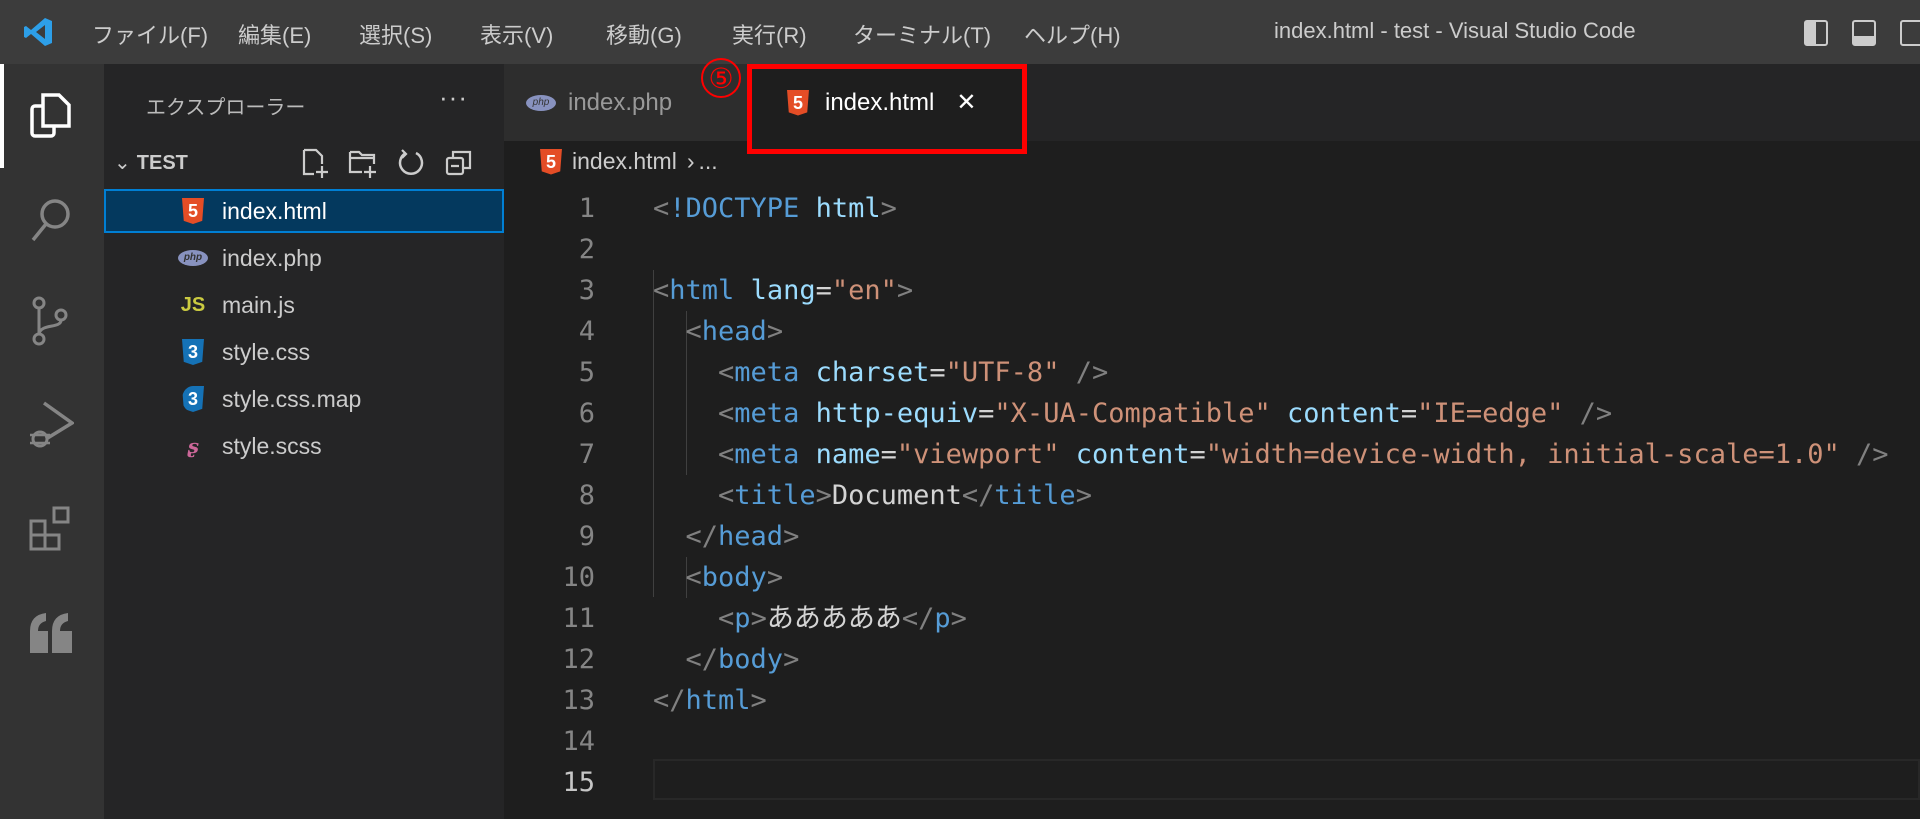 The height and width of the screenshot is (819, 1920). I want to click on file-name: index.html, so click(274, 210).